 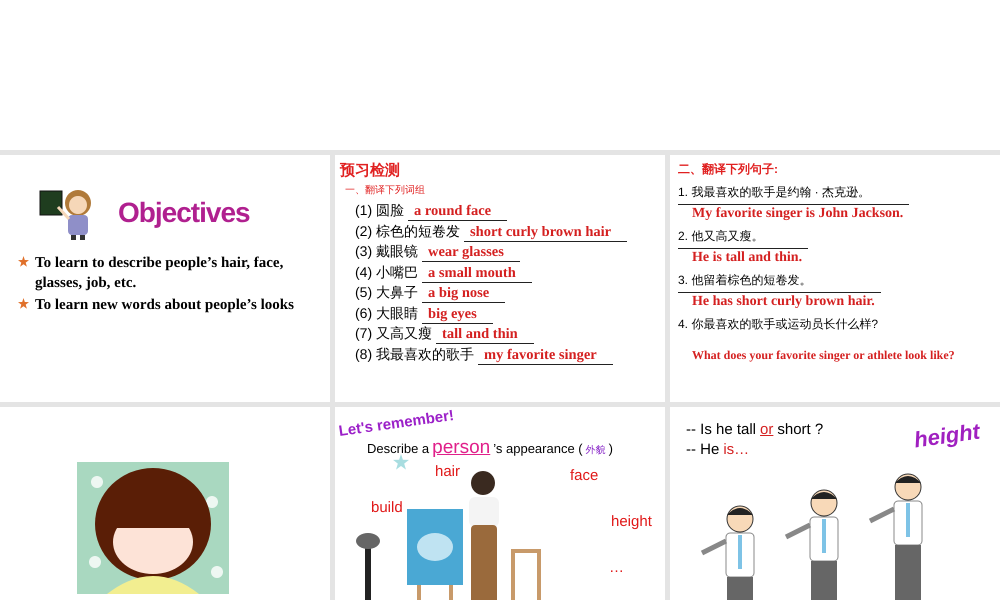 What do you see at coordinates (386, 273) in the screenshot?
I see `phrase-prompt: (4) 小嘴巴` at bounding box center [386, 273].